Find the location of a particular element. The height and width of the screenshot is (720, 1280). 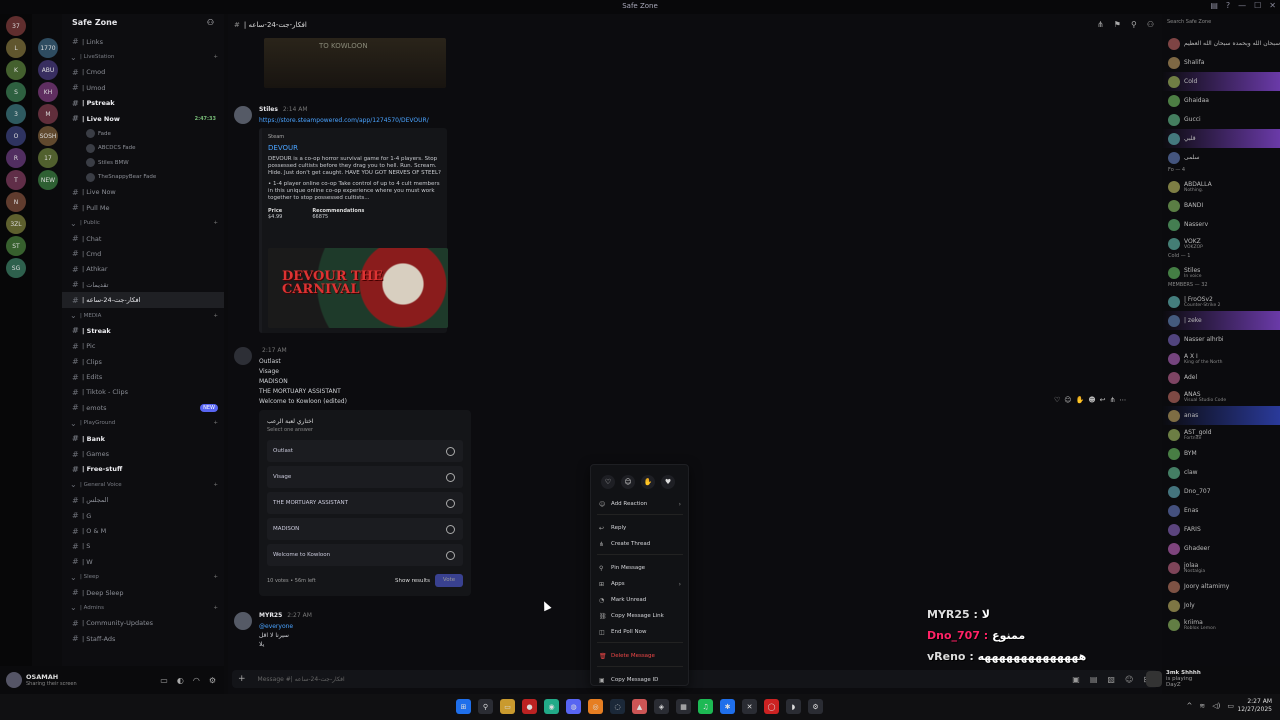

channel-category: ⌄ | General Voice + is located at coordinates (143, 484).